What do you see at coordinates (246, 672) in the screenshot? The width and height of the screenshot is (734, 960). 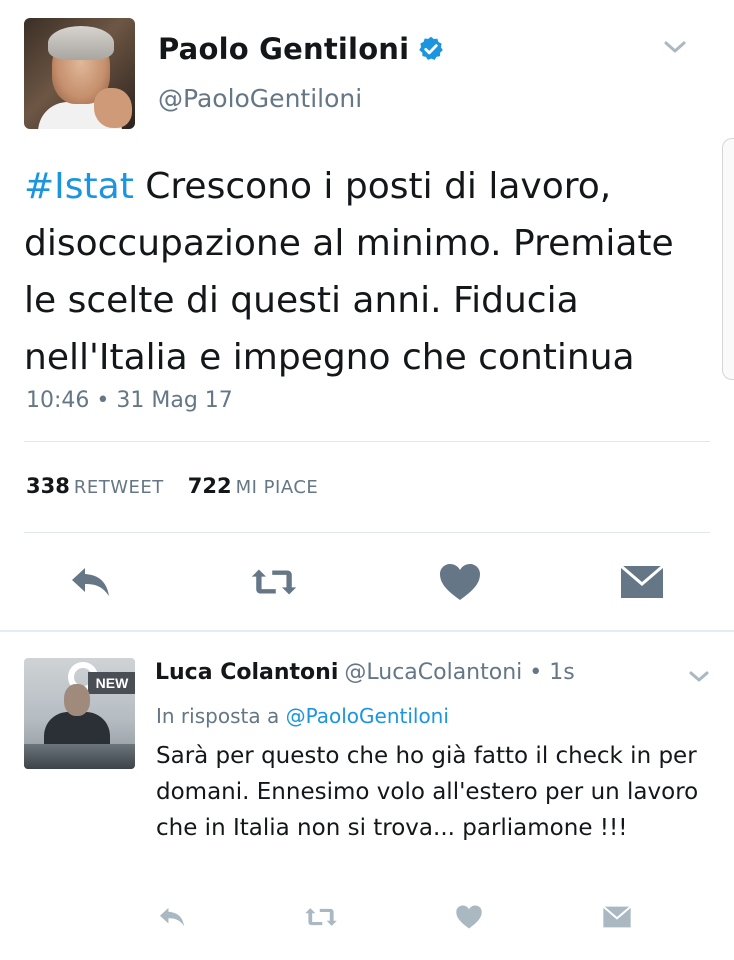 I see `reply-author-name: Luca Colantoni` at bounding box center [246, 672].